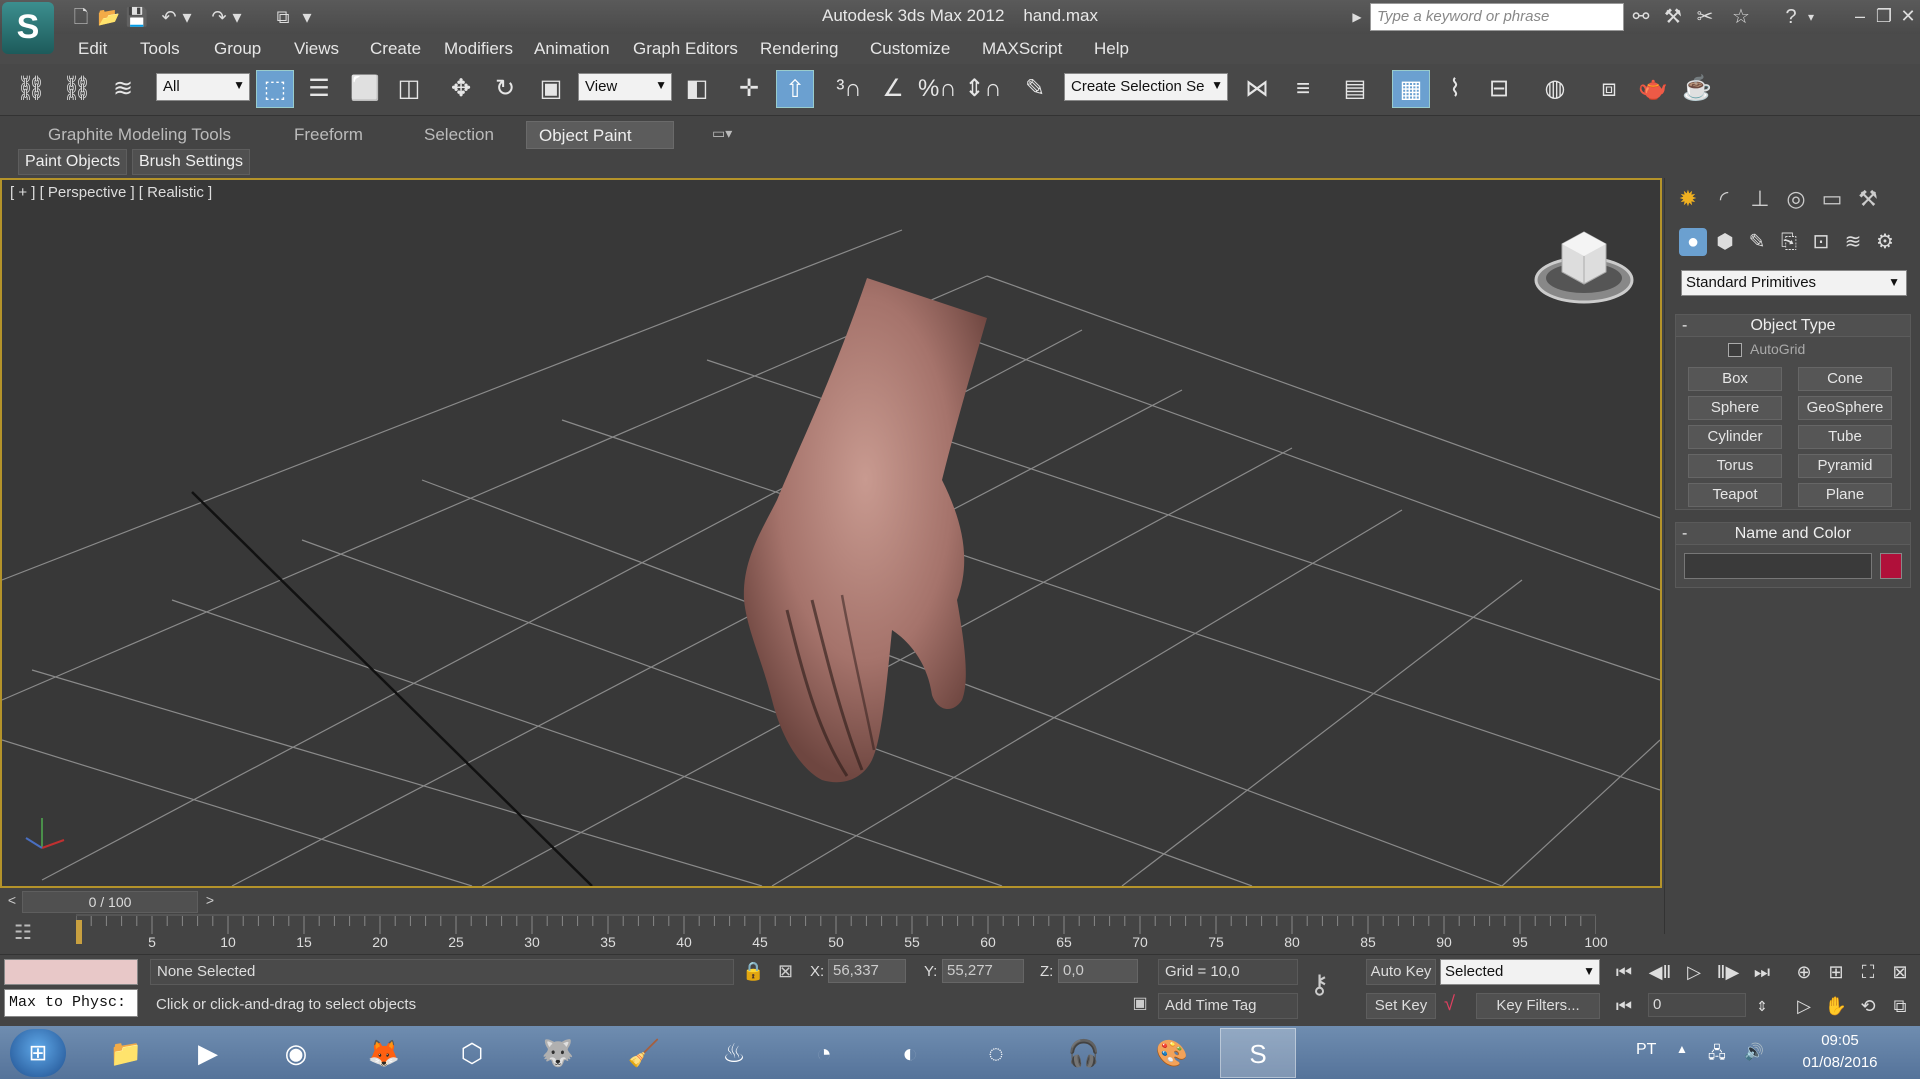 Image resolution: width=1920 pixels, height=1079 pixels. Describe the element at coordinates (1724, 199) in the screenshot. I see `modify-tab-icon: ◜` at that location.